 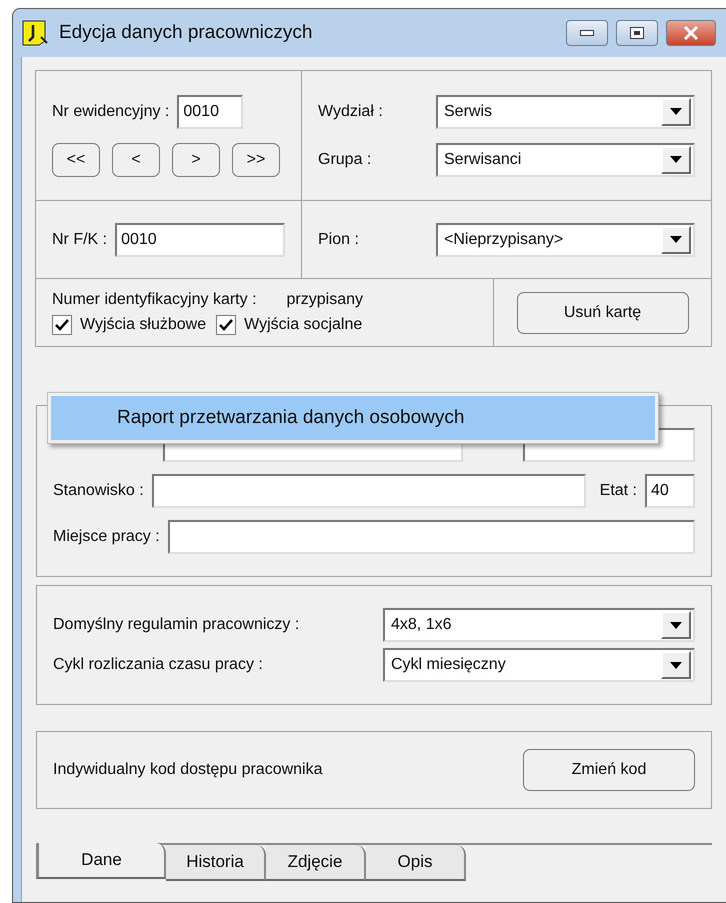 I want to click on minimize-icon, so click(x=587, y=33).